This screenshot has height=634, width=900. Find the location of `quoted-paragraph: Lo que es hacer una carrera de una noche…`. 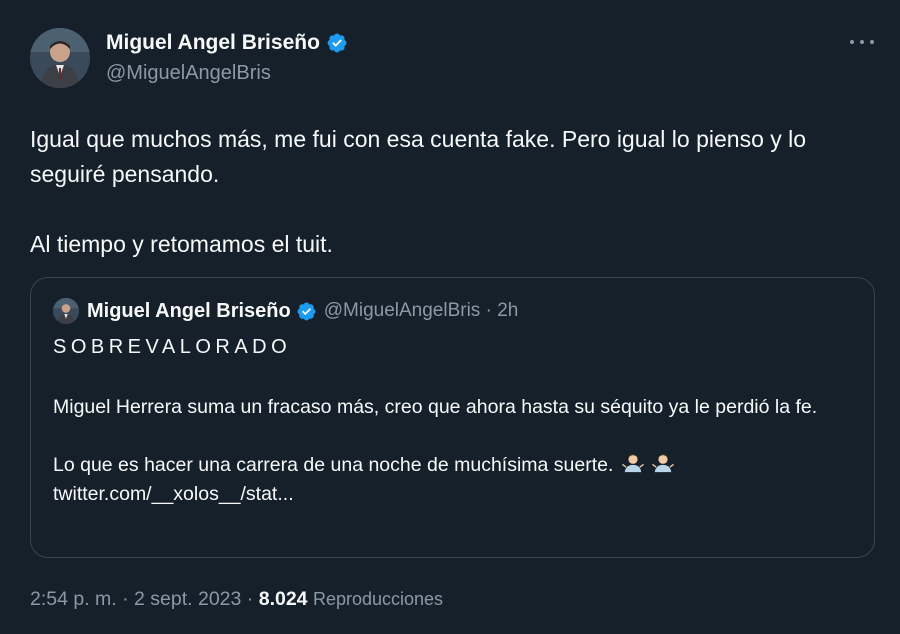

quoted-paragraph: Lo que es hacer una carrera de una noche… is located at coordinates (453, 480).